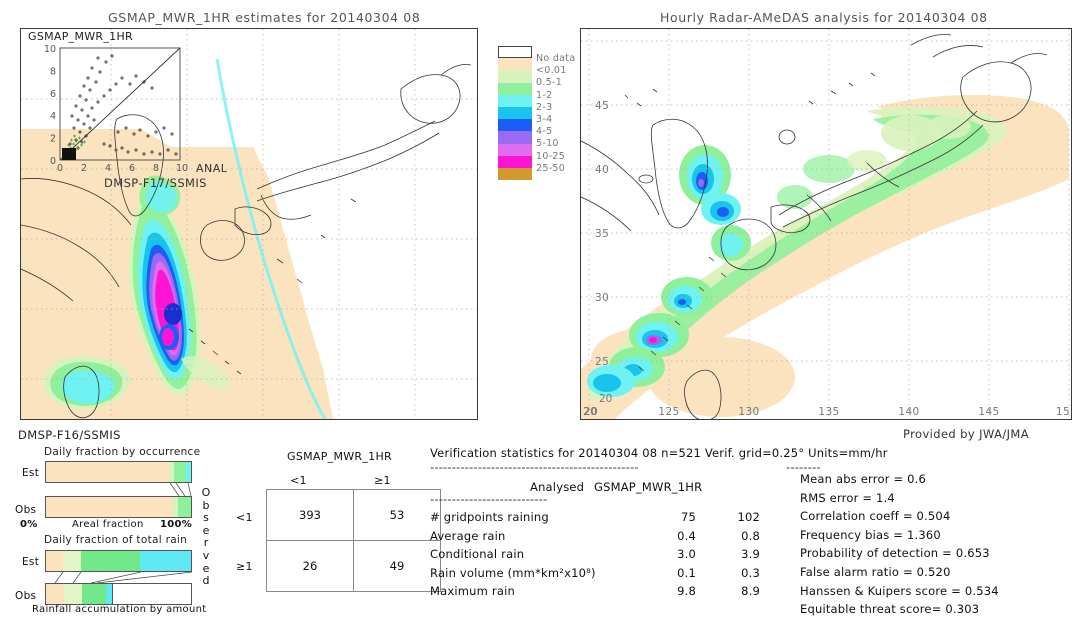  Describe the element at coordinates (602, 234) in the screenshot. I see `svg-text: 35` at that location.